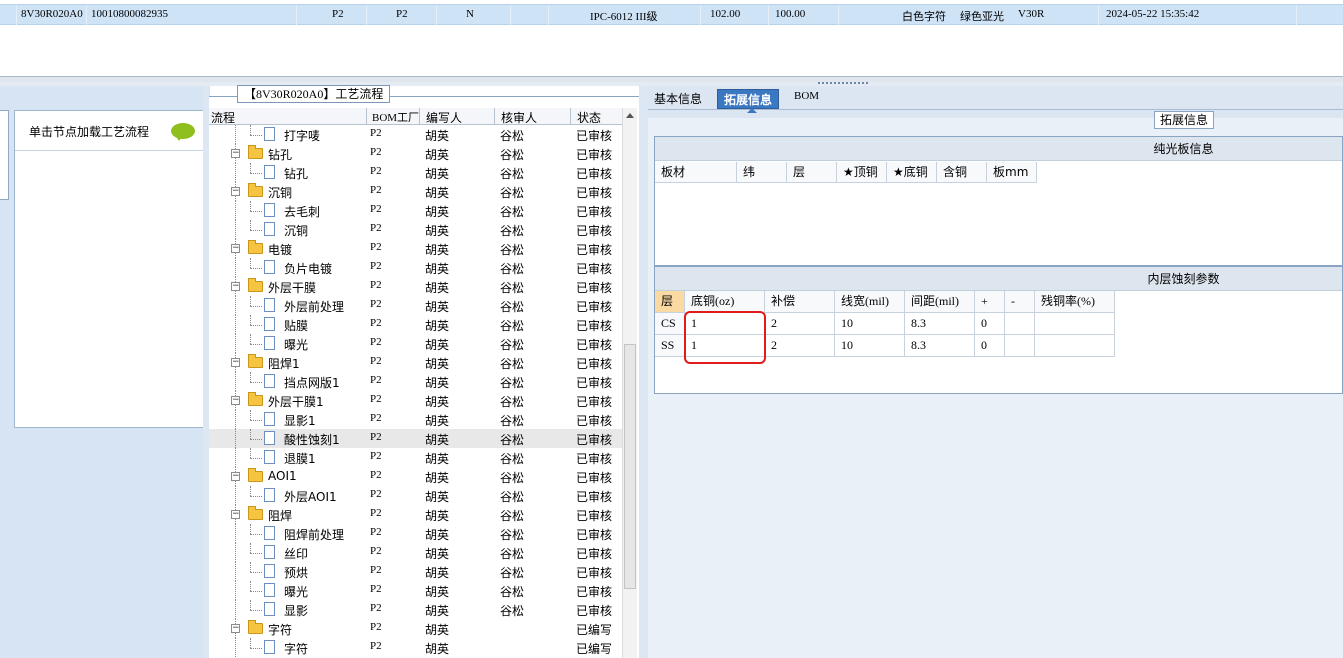 This screenshot has height=658, width=1343. Describe the element at coordinates (415, 647) in the screenshot. I see `tree-row: 字符 P2 胡英 已编写` at that location.